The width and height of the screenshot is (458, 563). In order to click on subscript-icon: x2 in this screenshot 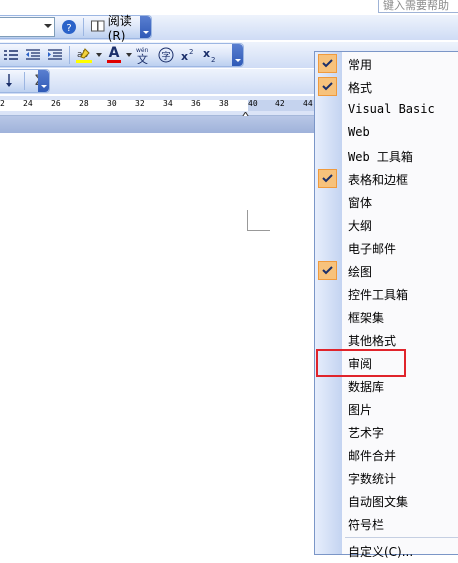, I will do `click(210, 55)`.